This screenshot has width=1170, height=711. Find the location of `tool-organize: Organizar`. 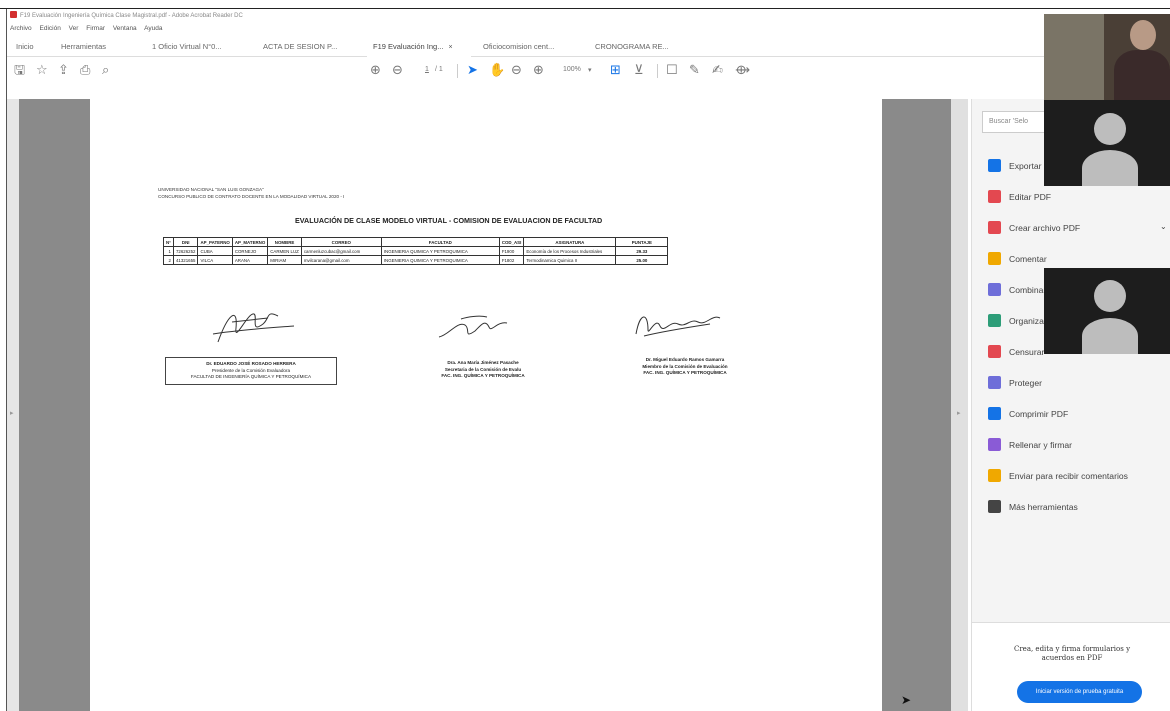

tool-organize: Organizar is located at coordinates (1017, 321).